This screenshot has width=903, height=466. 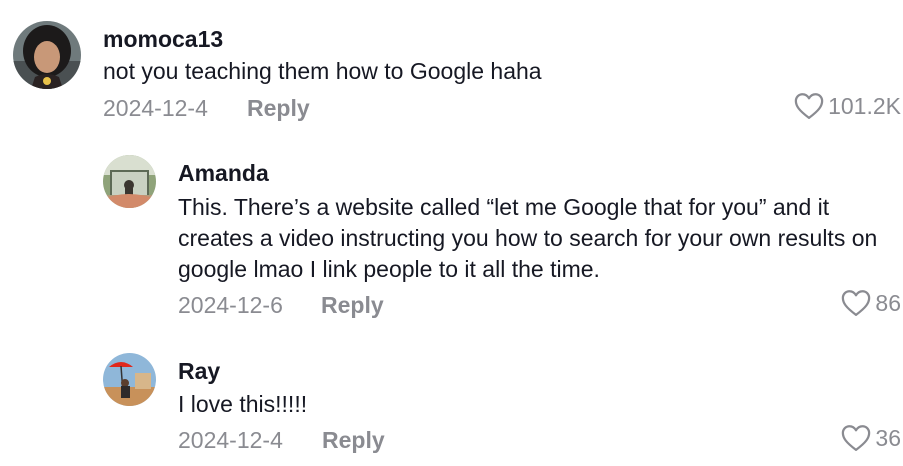 What do you see at coordinates (243, 404) in the screenshot?
I see `comment-text: I love this!!!!!` at bounding box center [243, 404].